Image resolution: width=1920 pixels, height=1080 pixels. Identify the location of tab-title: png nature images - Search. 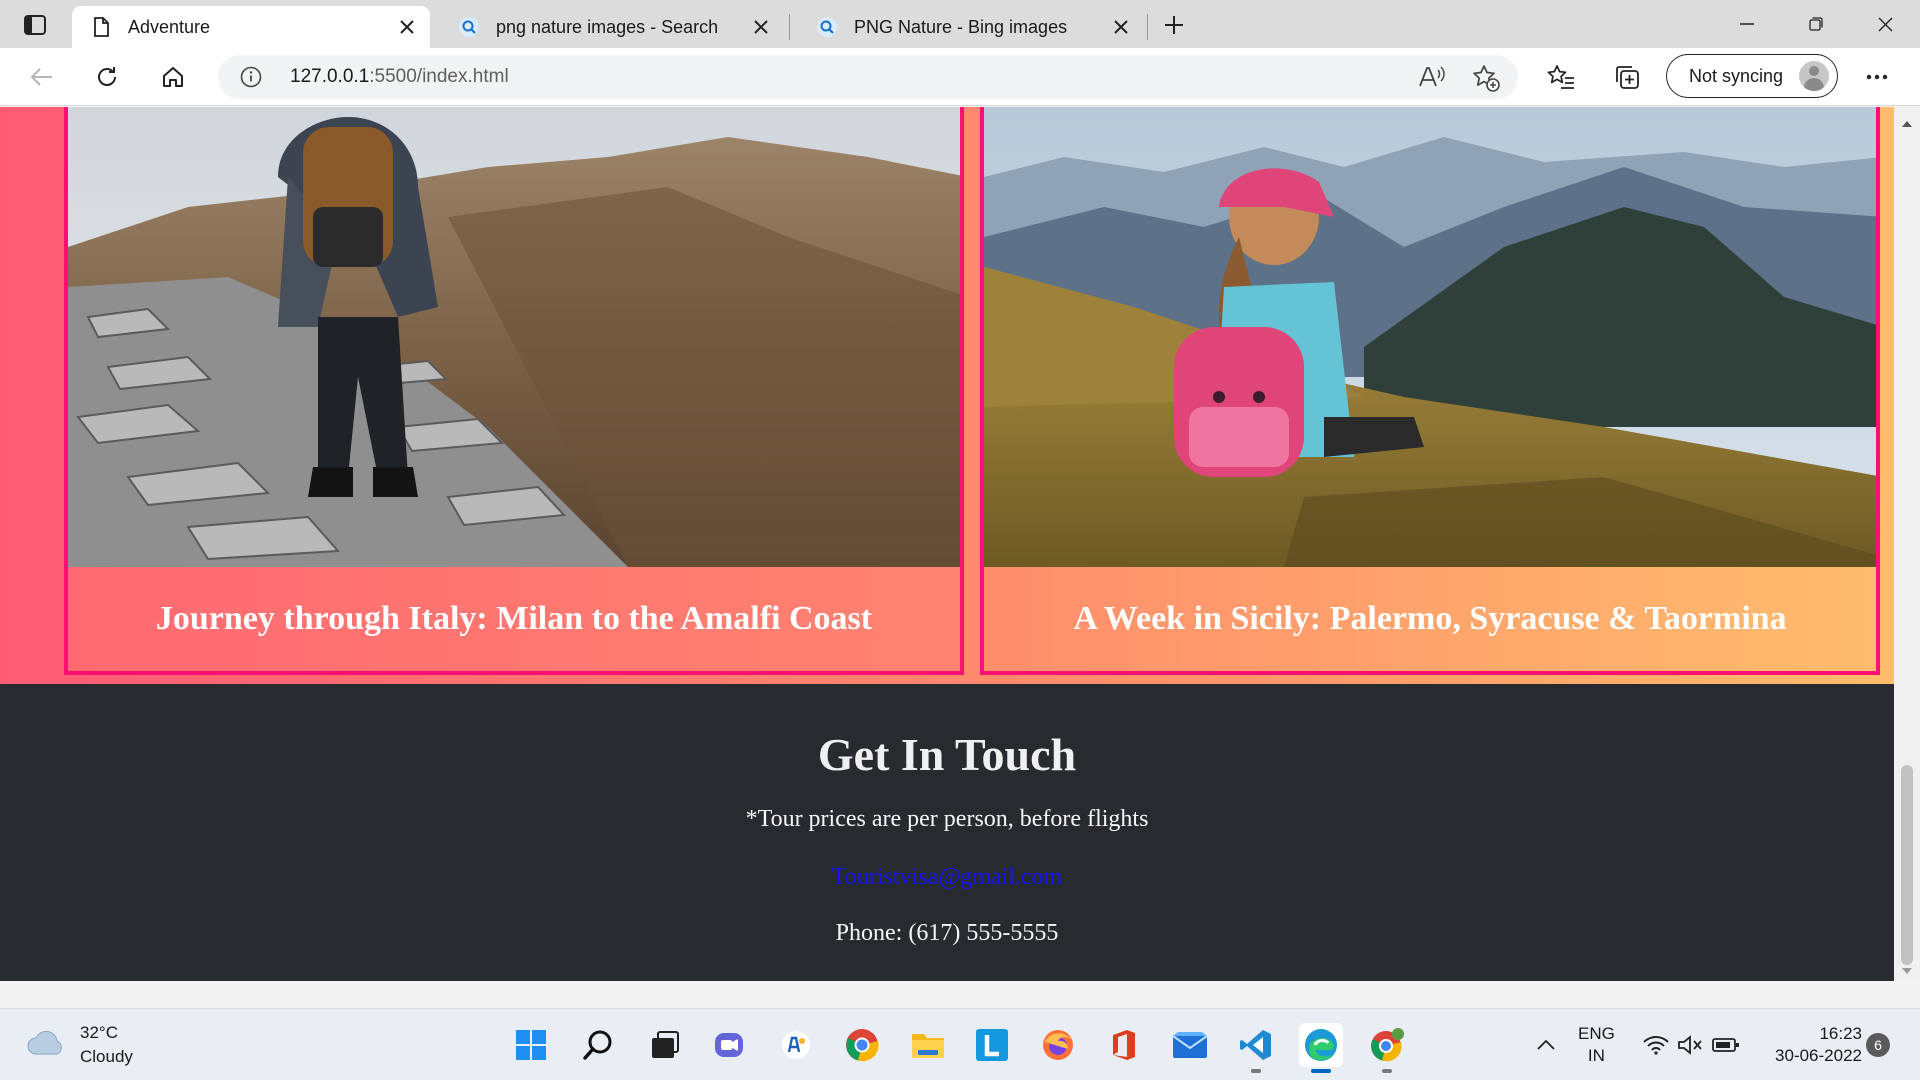
(607, 26).